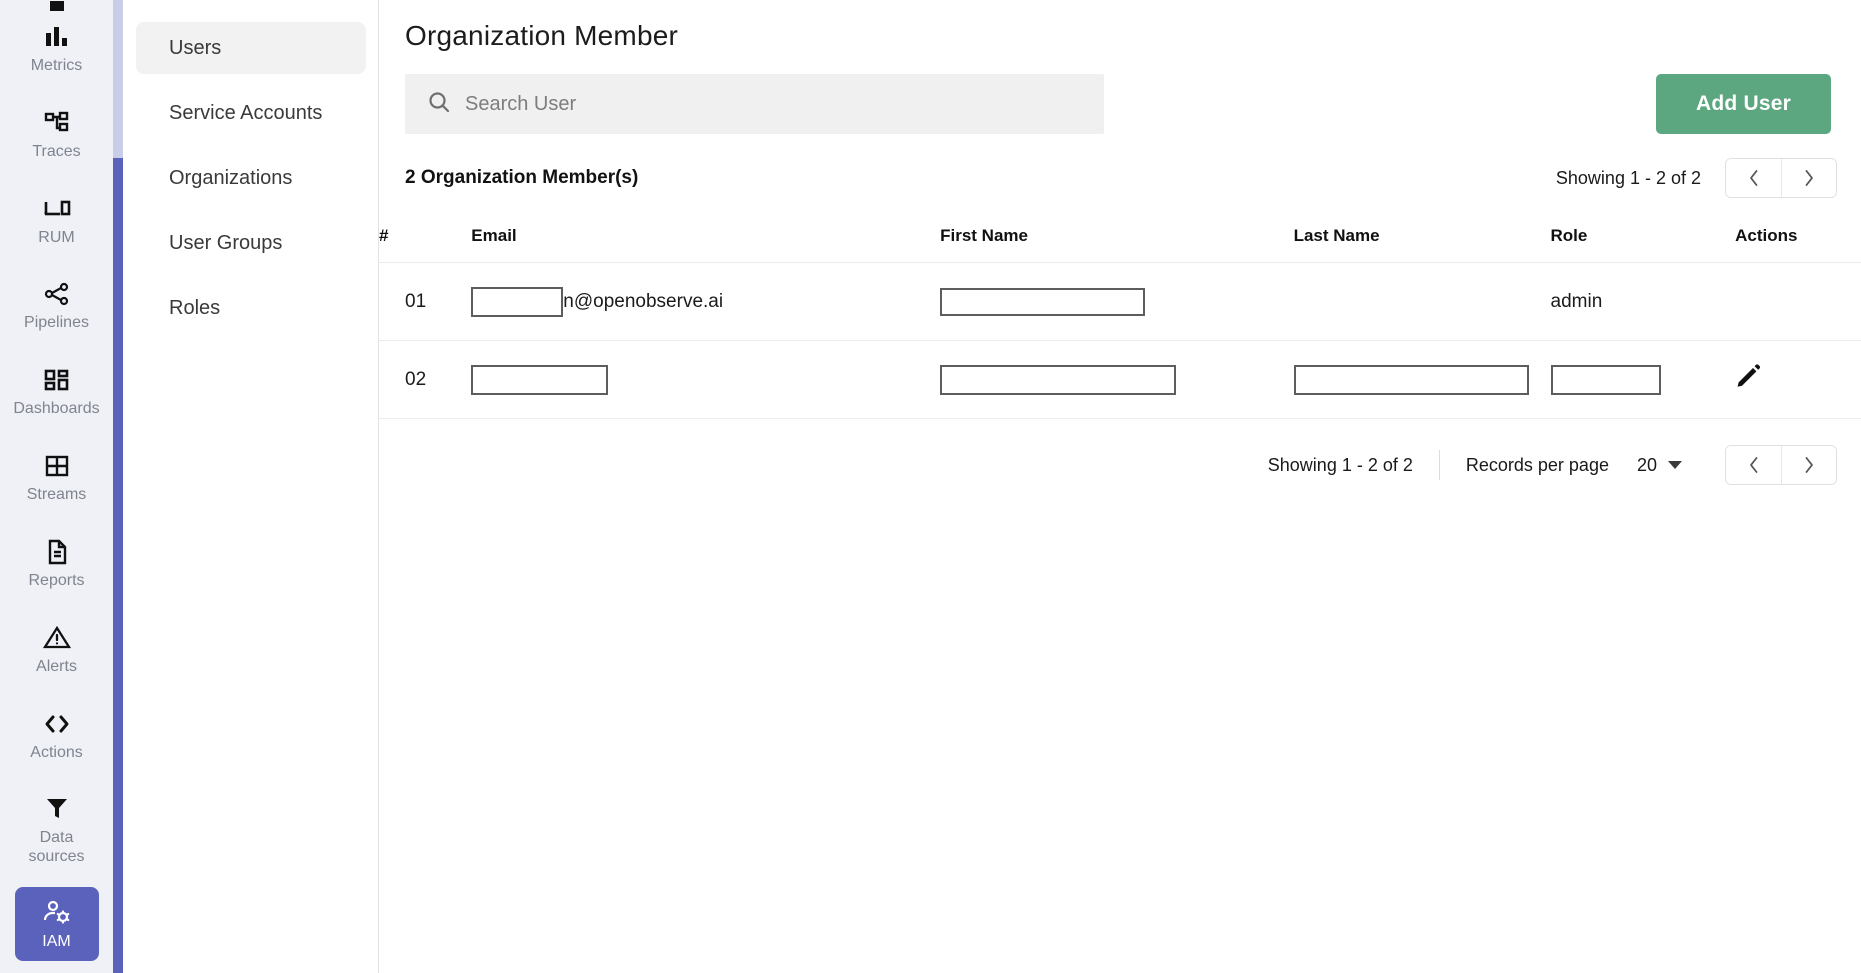 The height and width of the screenshot is (973, 1861). What do you see at coordinates (251, 48) in the screenshot?
I see `sidebar-item-users: Users` at bounding box center [251, 48].